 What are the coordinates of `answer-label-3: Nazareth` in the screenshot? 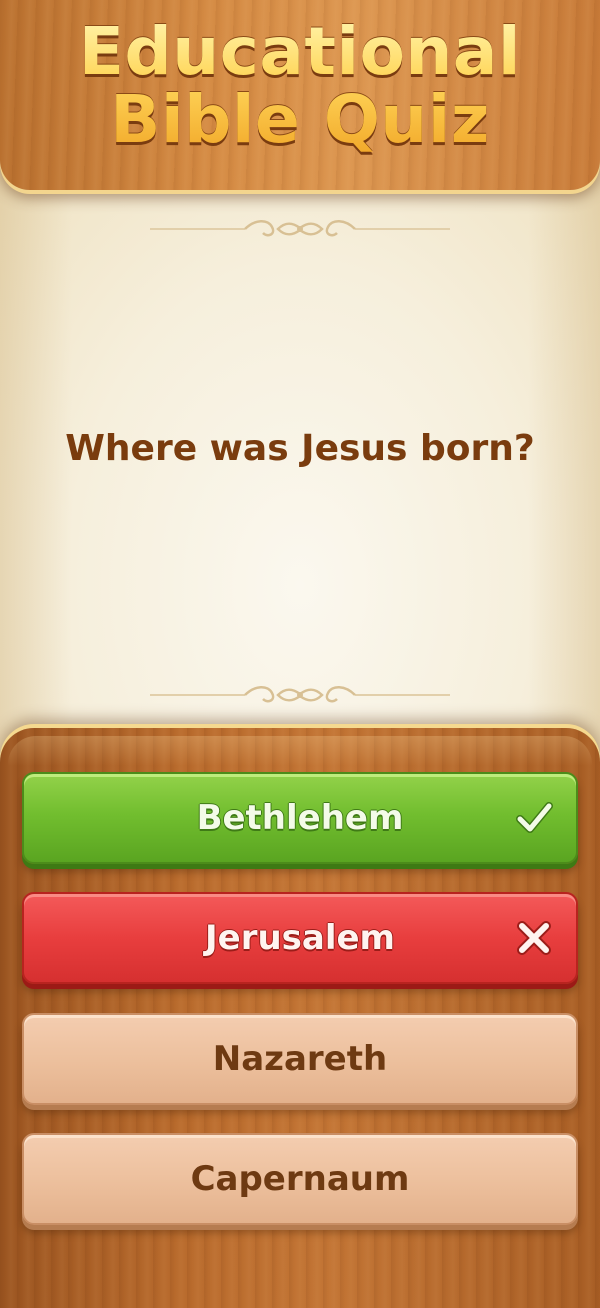 It's located at (300, 1059).